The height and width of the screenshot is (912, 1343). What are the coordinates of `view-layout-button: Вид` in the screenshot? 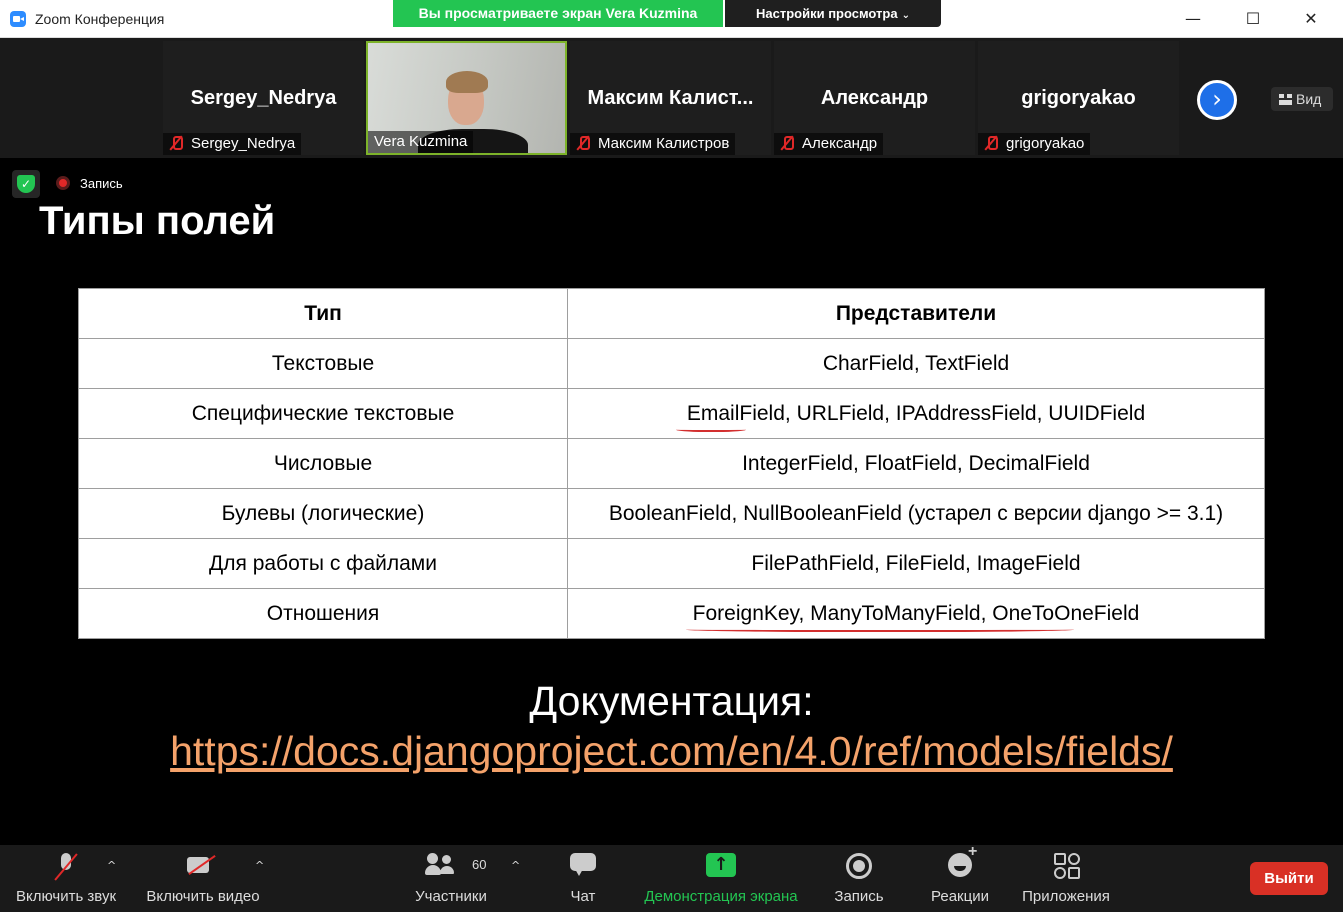 It's located at (1302, 99).